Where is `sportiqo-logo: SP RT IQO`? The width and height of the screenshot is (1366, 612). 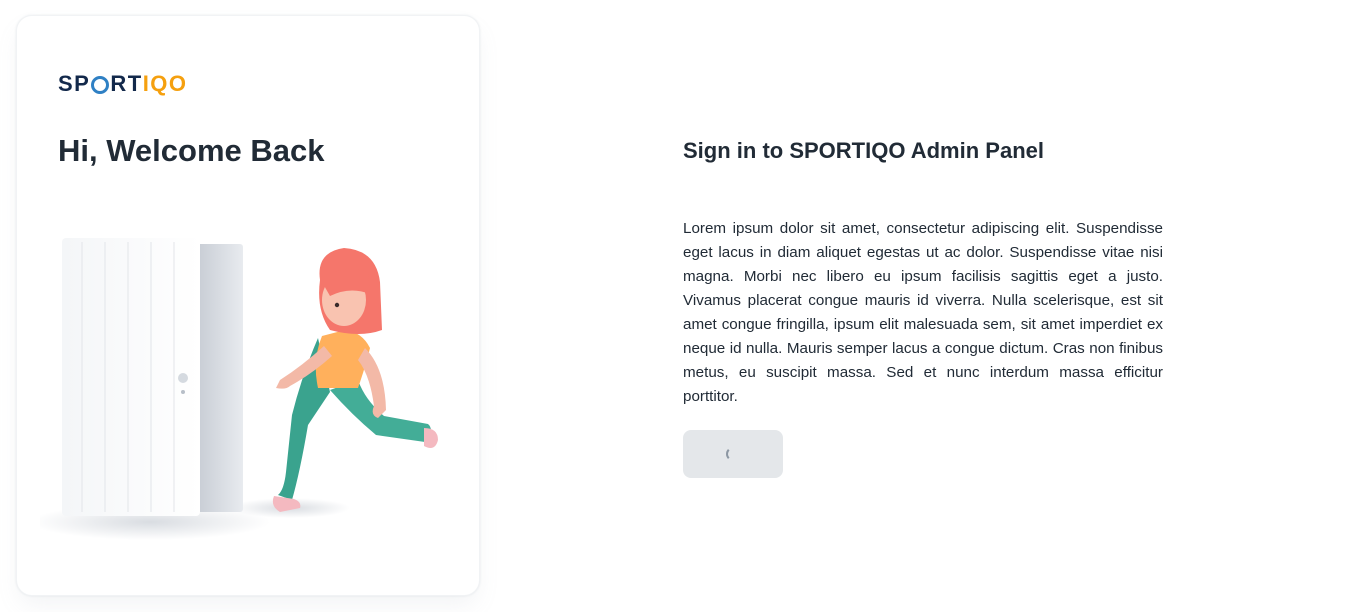 sportiqo-logo: SP RT IQO is located at coordinates (123, 84).